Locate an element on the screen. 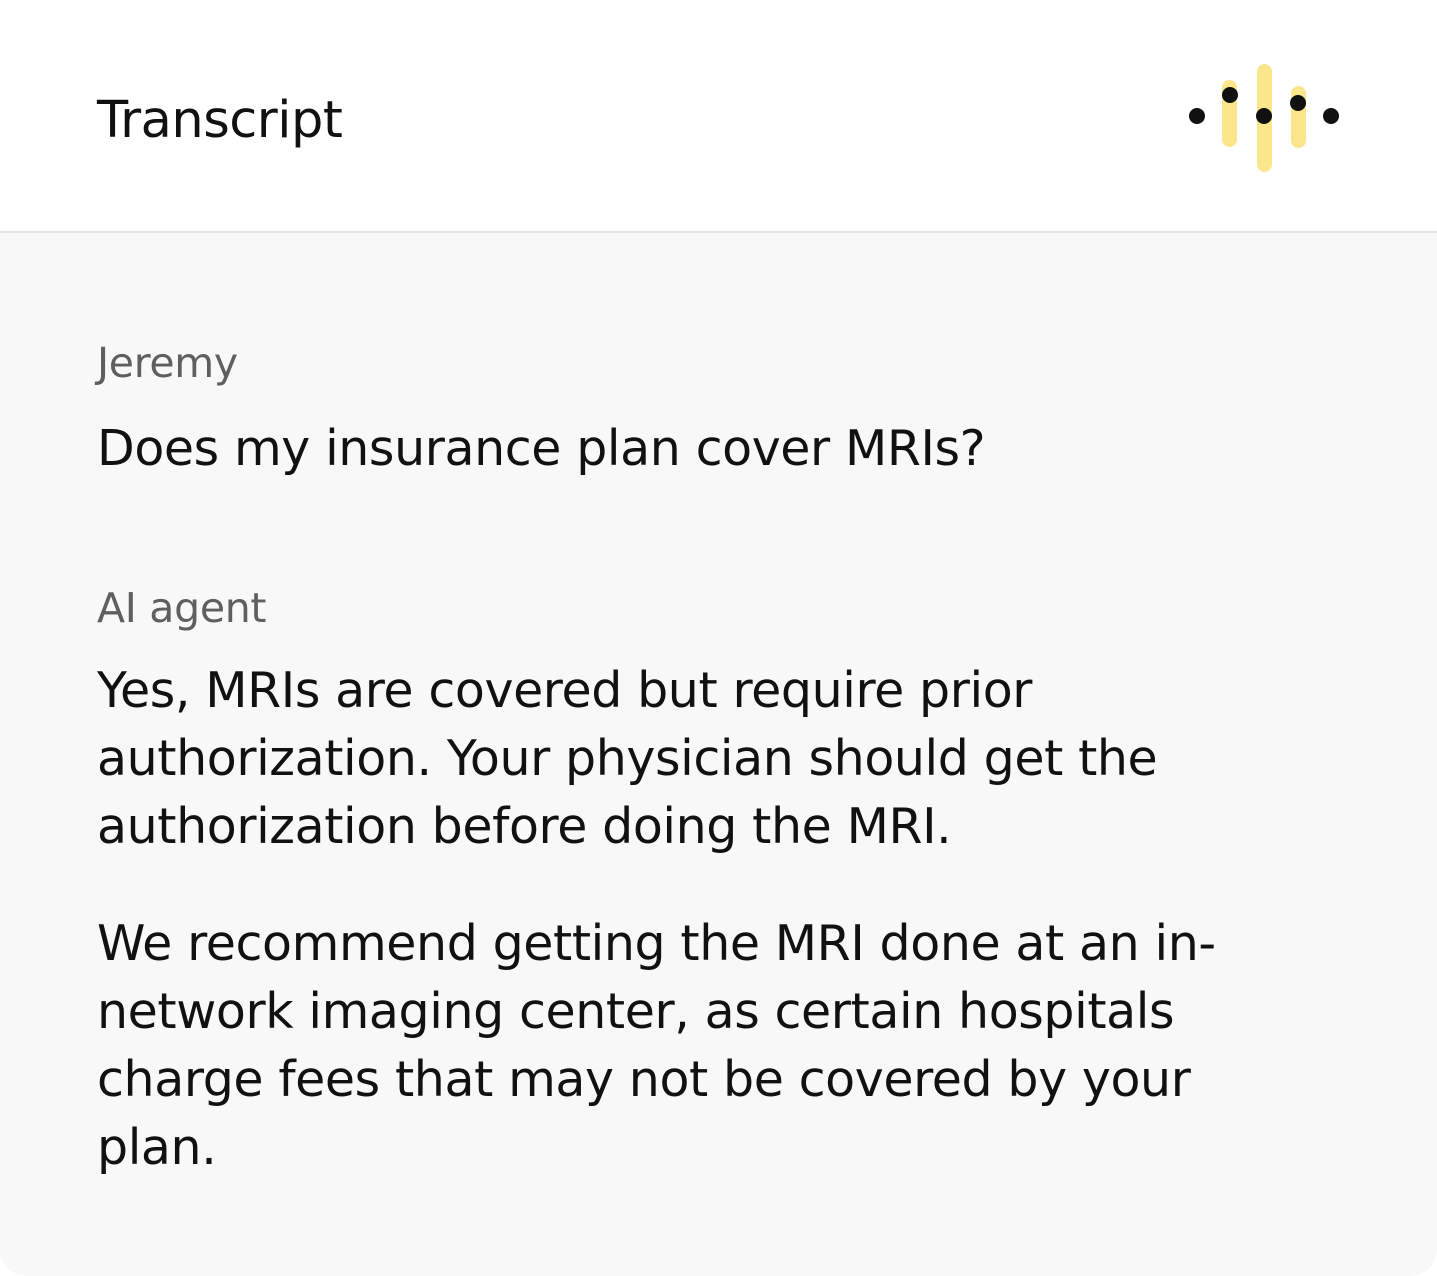 Image resolution: width=1437 pixels, height=1276 pixels. speaker-name-agent: AI agent is located at coordinates (182, 608).